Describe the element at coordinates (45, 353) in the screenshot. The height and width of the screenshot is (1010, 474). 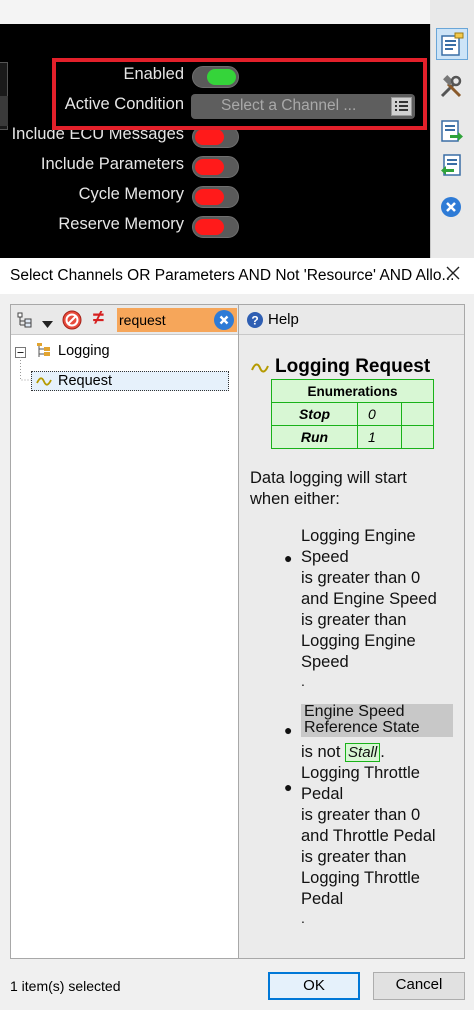
I see `logging-group-icon` at that location.